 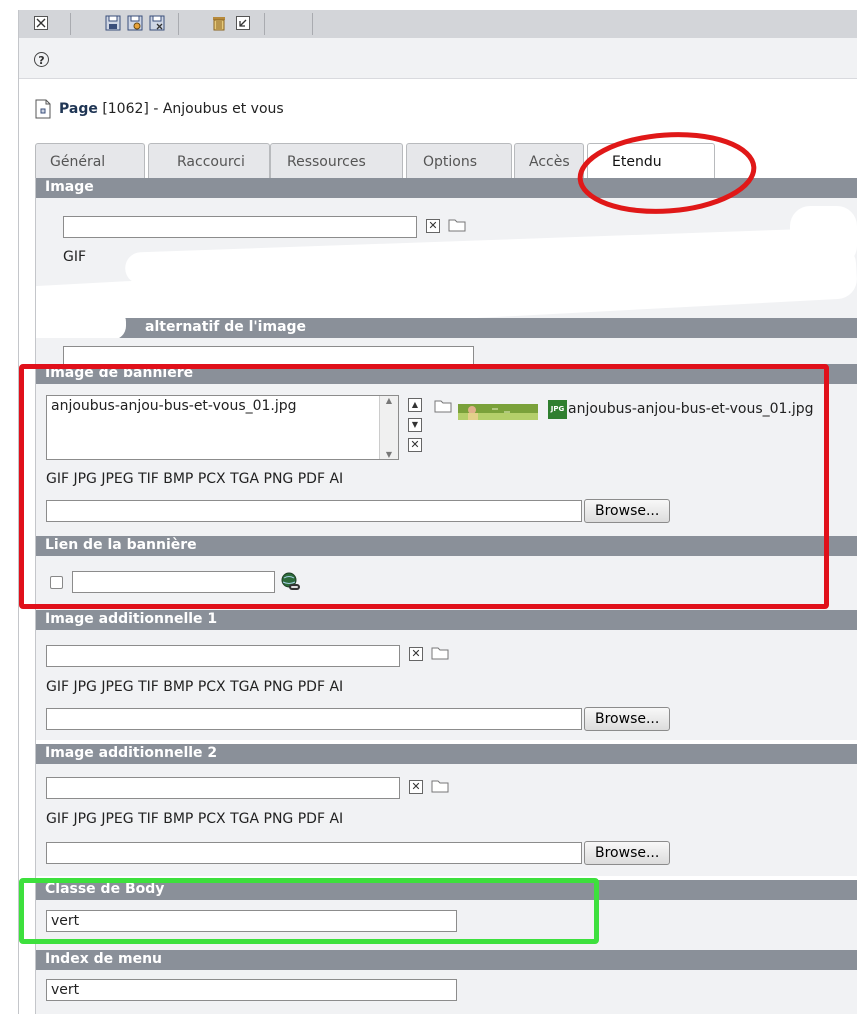 I want to click on tab-ressources: Ressources, so click(x=336, y=160).